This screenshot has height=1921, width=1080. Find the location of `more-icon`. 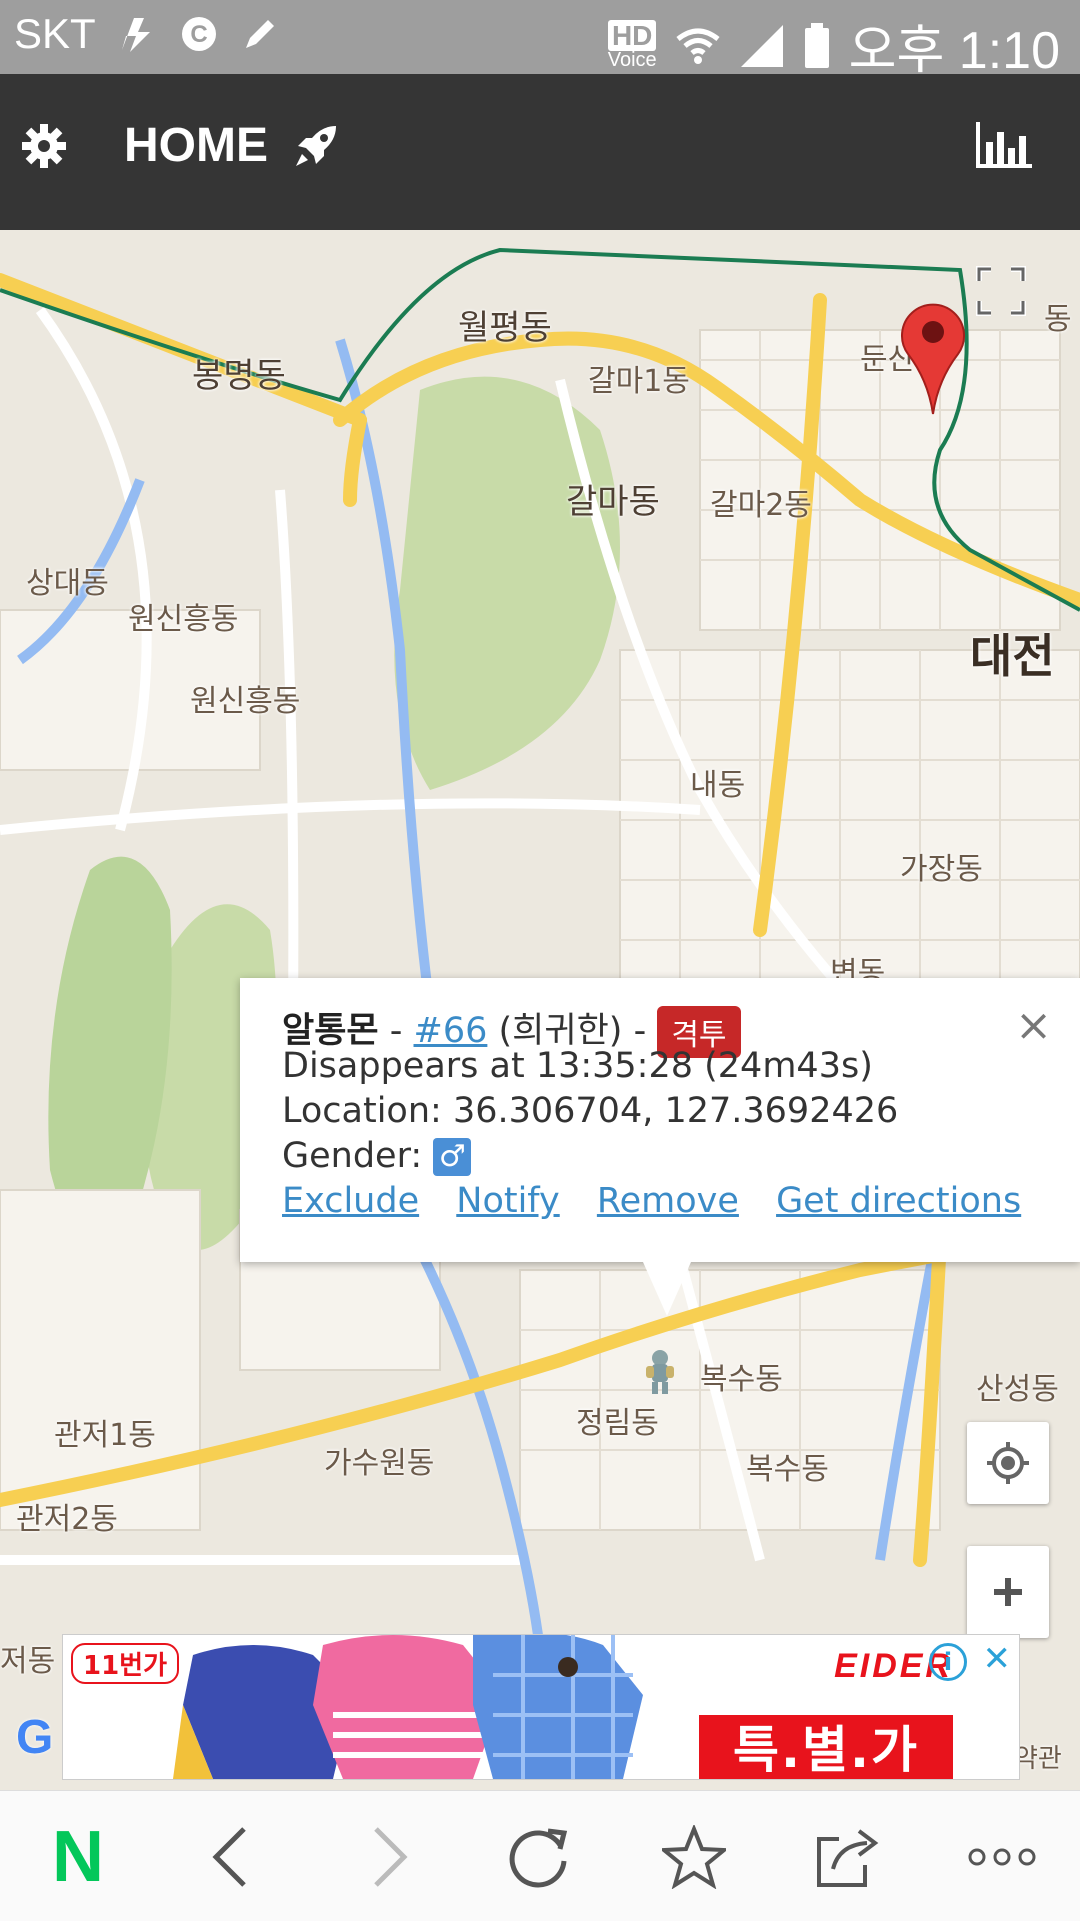

more-icon is located at coordinates (1002, 1857).